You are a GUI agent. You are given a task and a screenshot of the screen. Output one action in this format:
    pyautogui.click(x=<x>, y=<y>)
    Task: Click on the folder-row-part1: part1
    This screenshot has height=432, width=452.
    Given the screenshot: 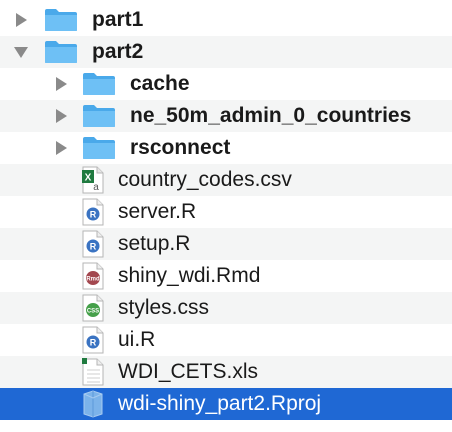 What is the action you would take?
    pyautogui.click(x=226, y=20)
    